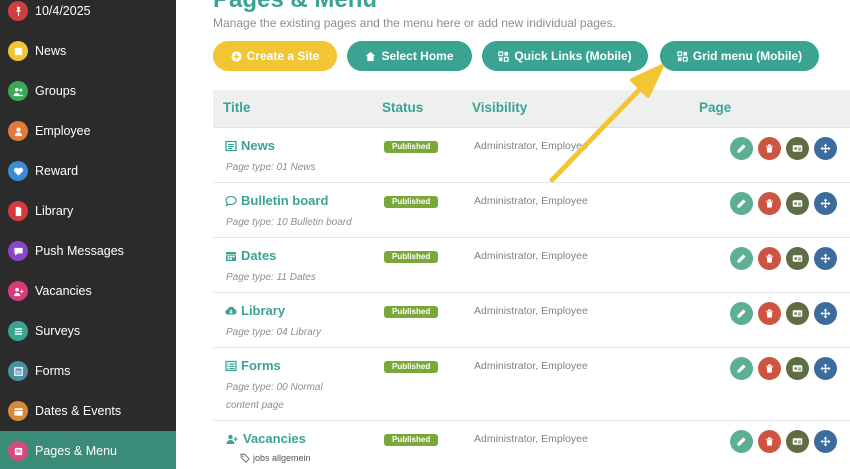  I want to click on home-icon, so click(371, 56).